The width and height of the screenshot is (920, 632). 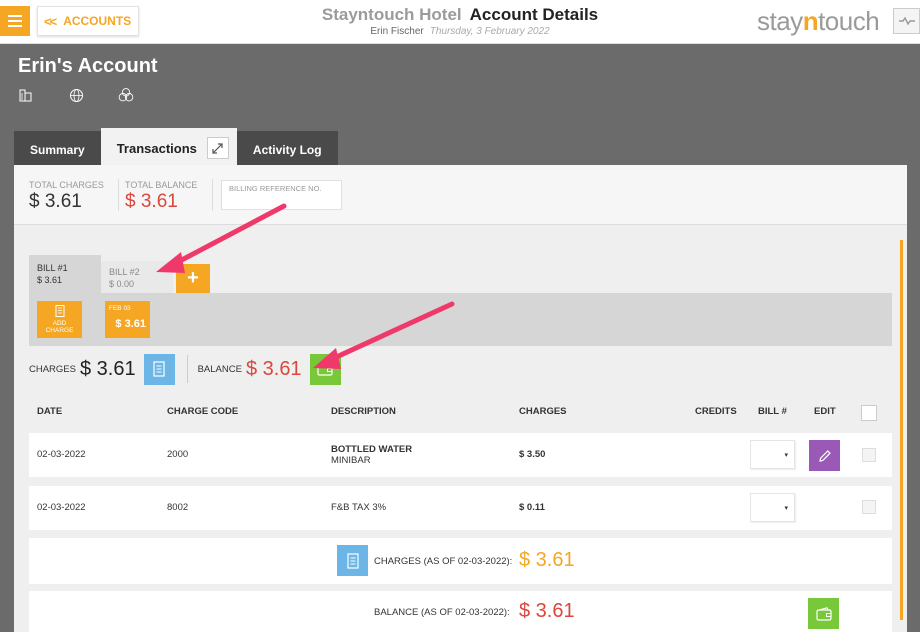 What do you see at coordinates (126, 95) in the screenshot?
I see `circles-icon` at bounding box center [126, 95].